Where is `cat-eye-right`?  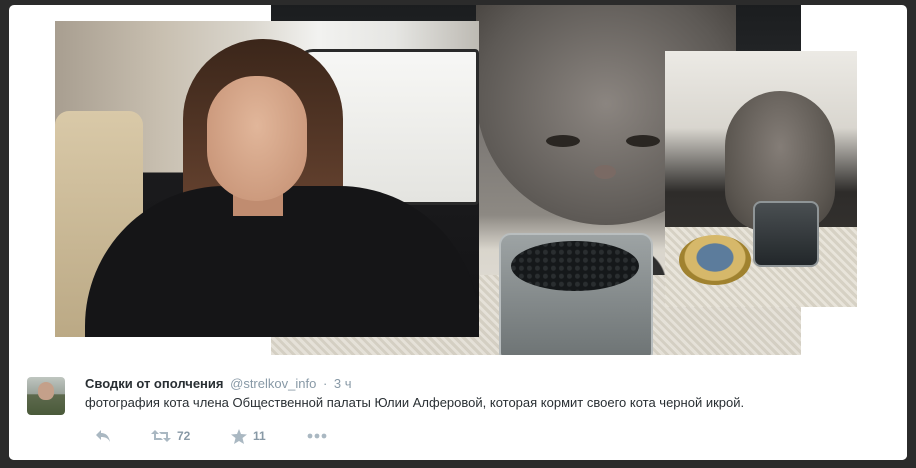
cat-eye-right is located at coordinates (643, 141).